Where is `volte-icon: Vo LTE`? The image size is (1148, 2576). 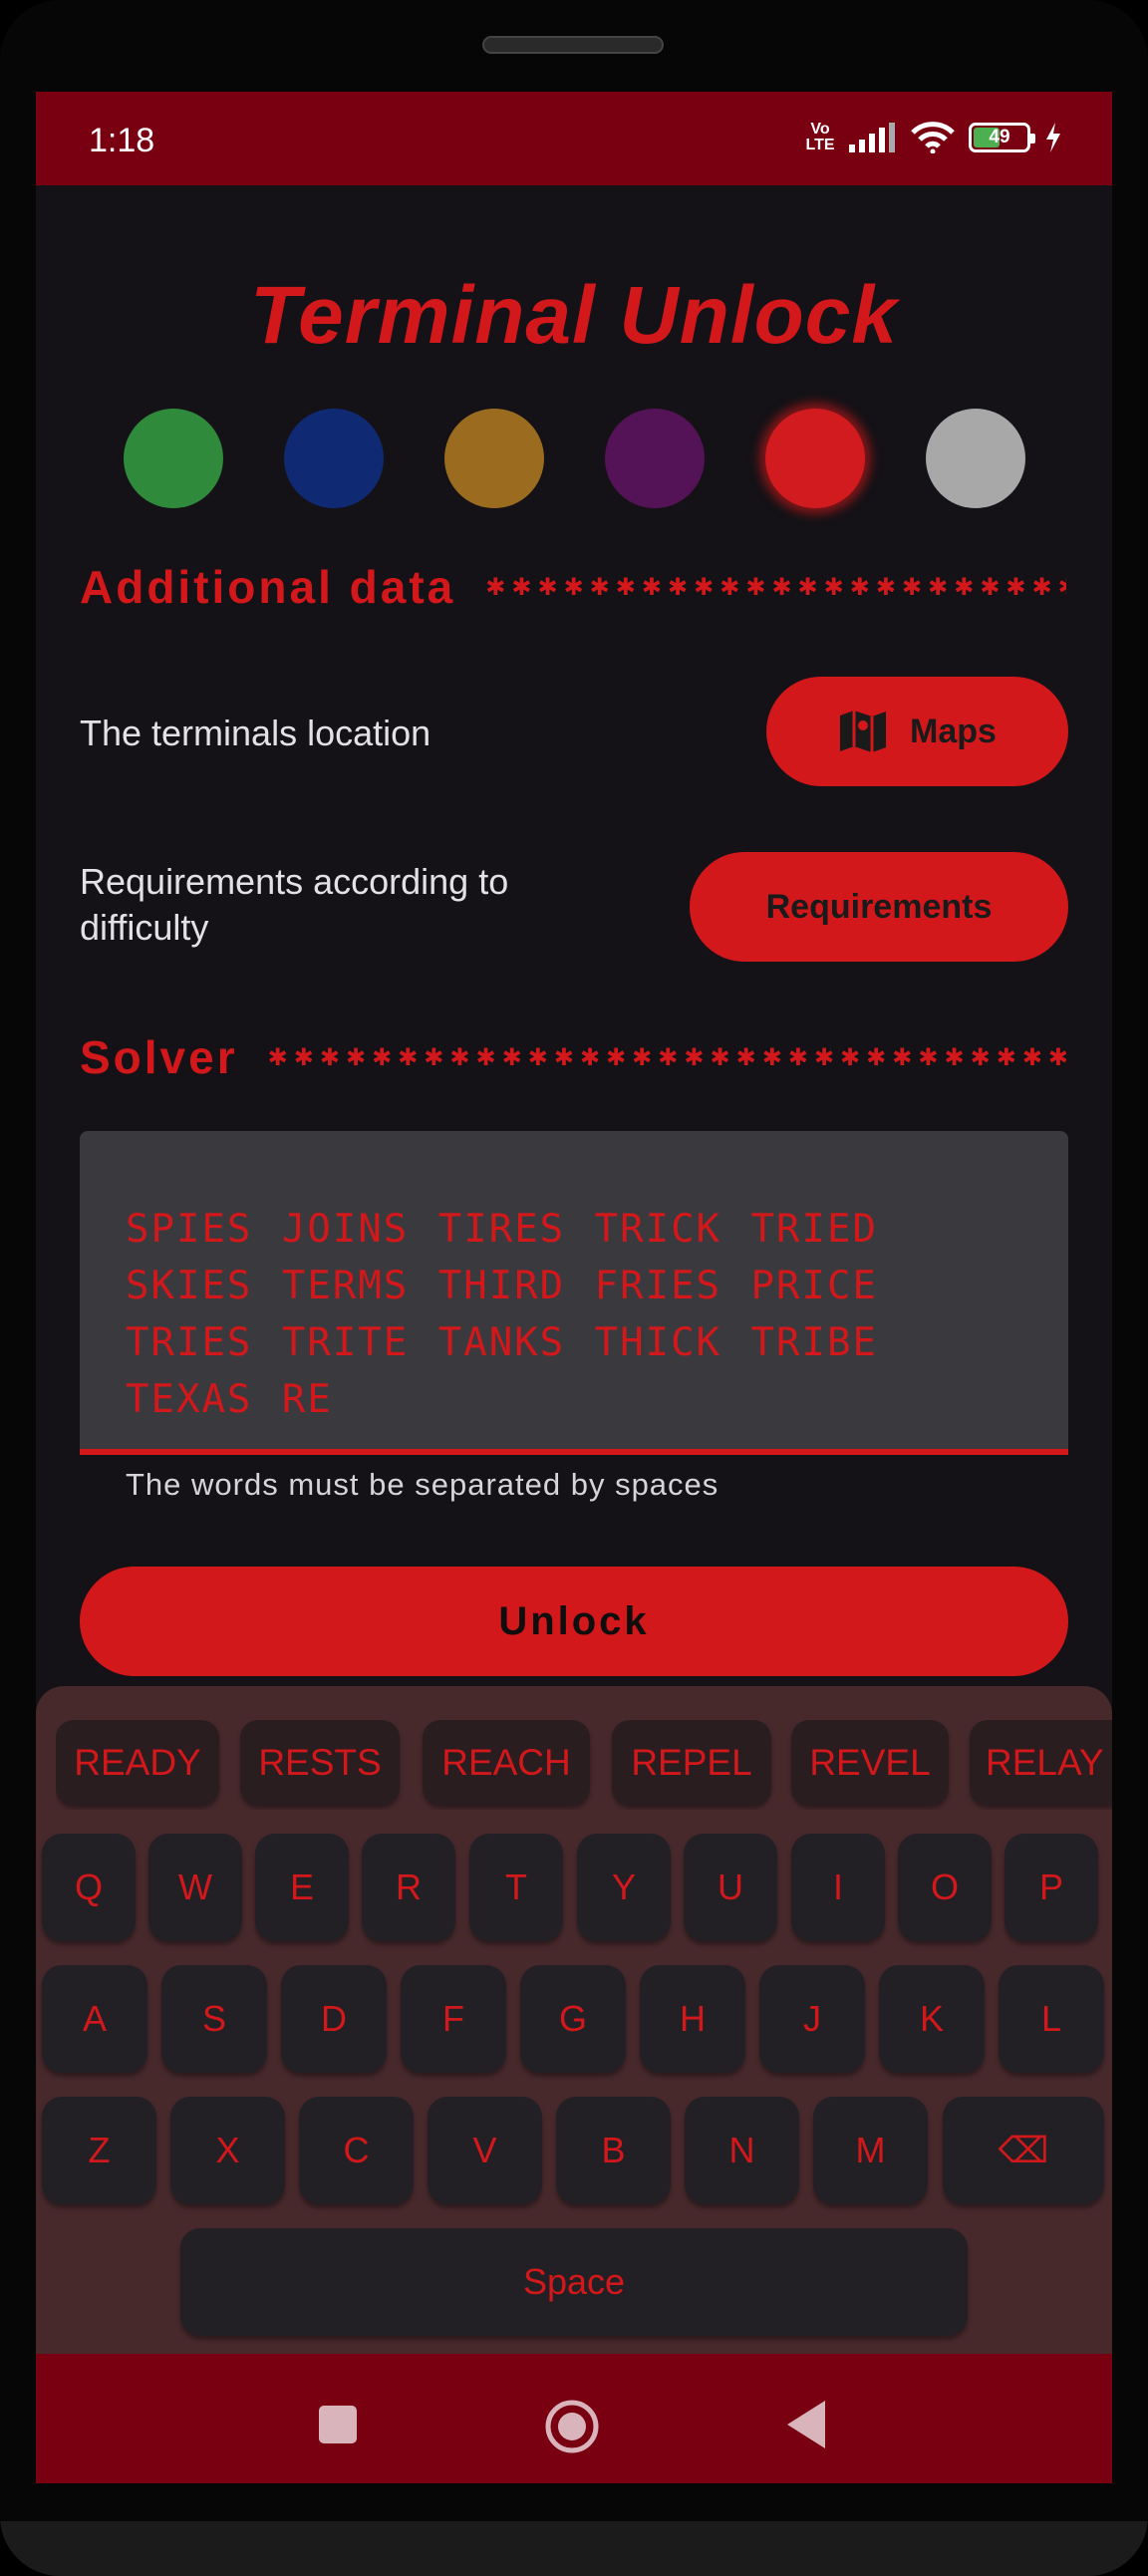 volte-icon: Vo LTE is located at coordinates (820, 137).